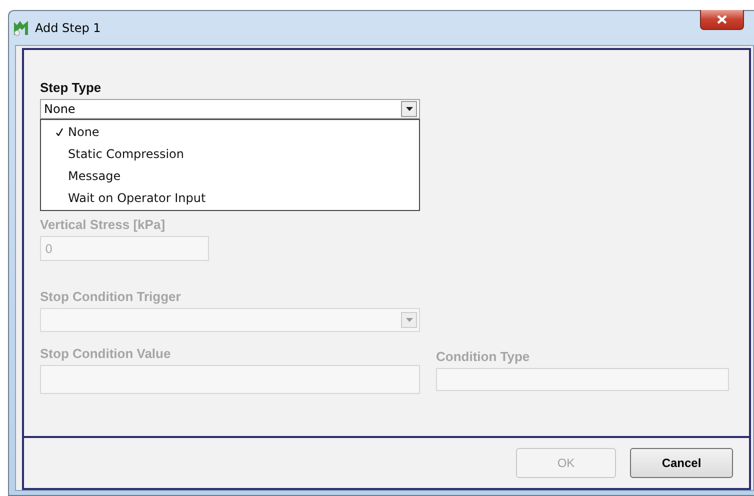  What do you see at coordinates (230, 379) in the screenshot?
I see `stop-condition-value-field` at bounding box center [230, 379].